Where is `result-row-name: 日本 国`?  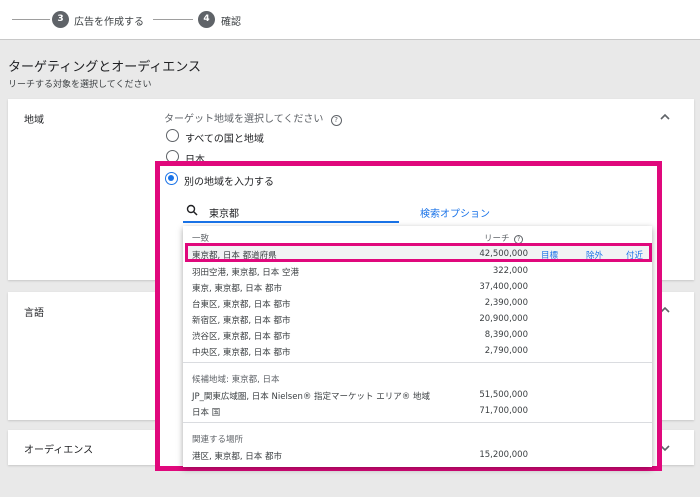
result-row-name: 日本 国 is located at coordinates (206, 412).